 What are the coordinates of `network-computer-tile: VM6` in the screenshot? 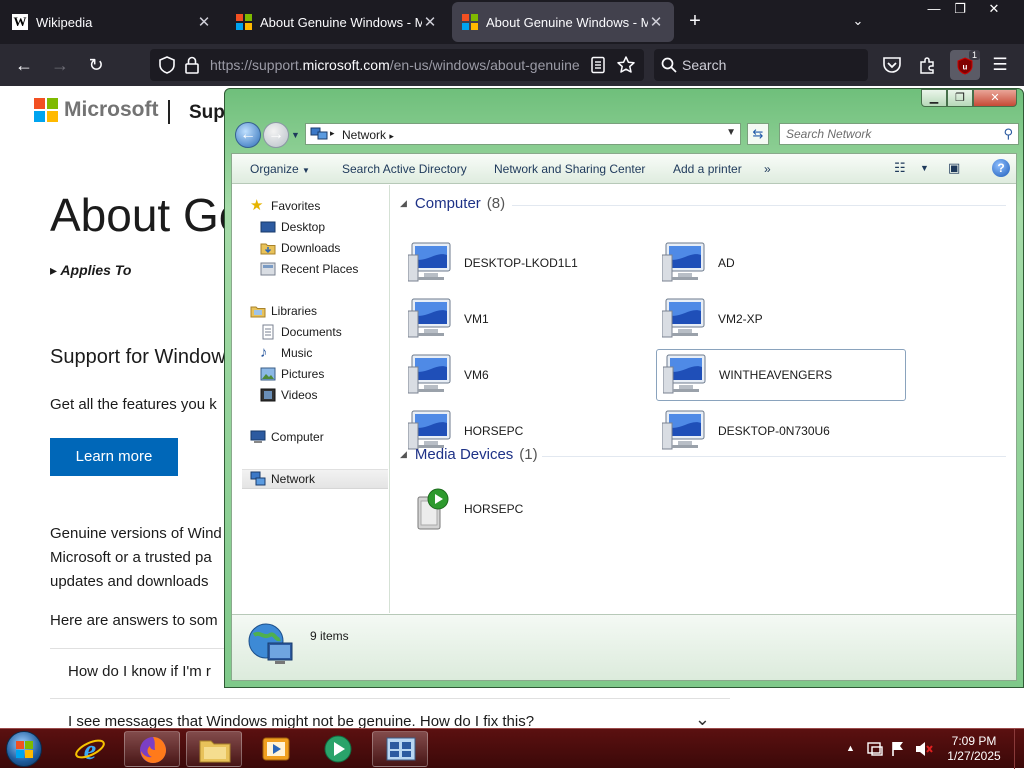 It's located at (527, 375).